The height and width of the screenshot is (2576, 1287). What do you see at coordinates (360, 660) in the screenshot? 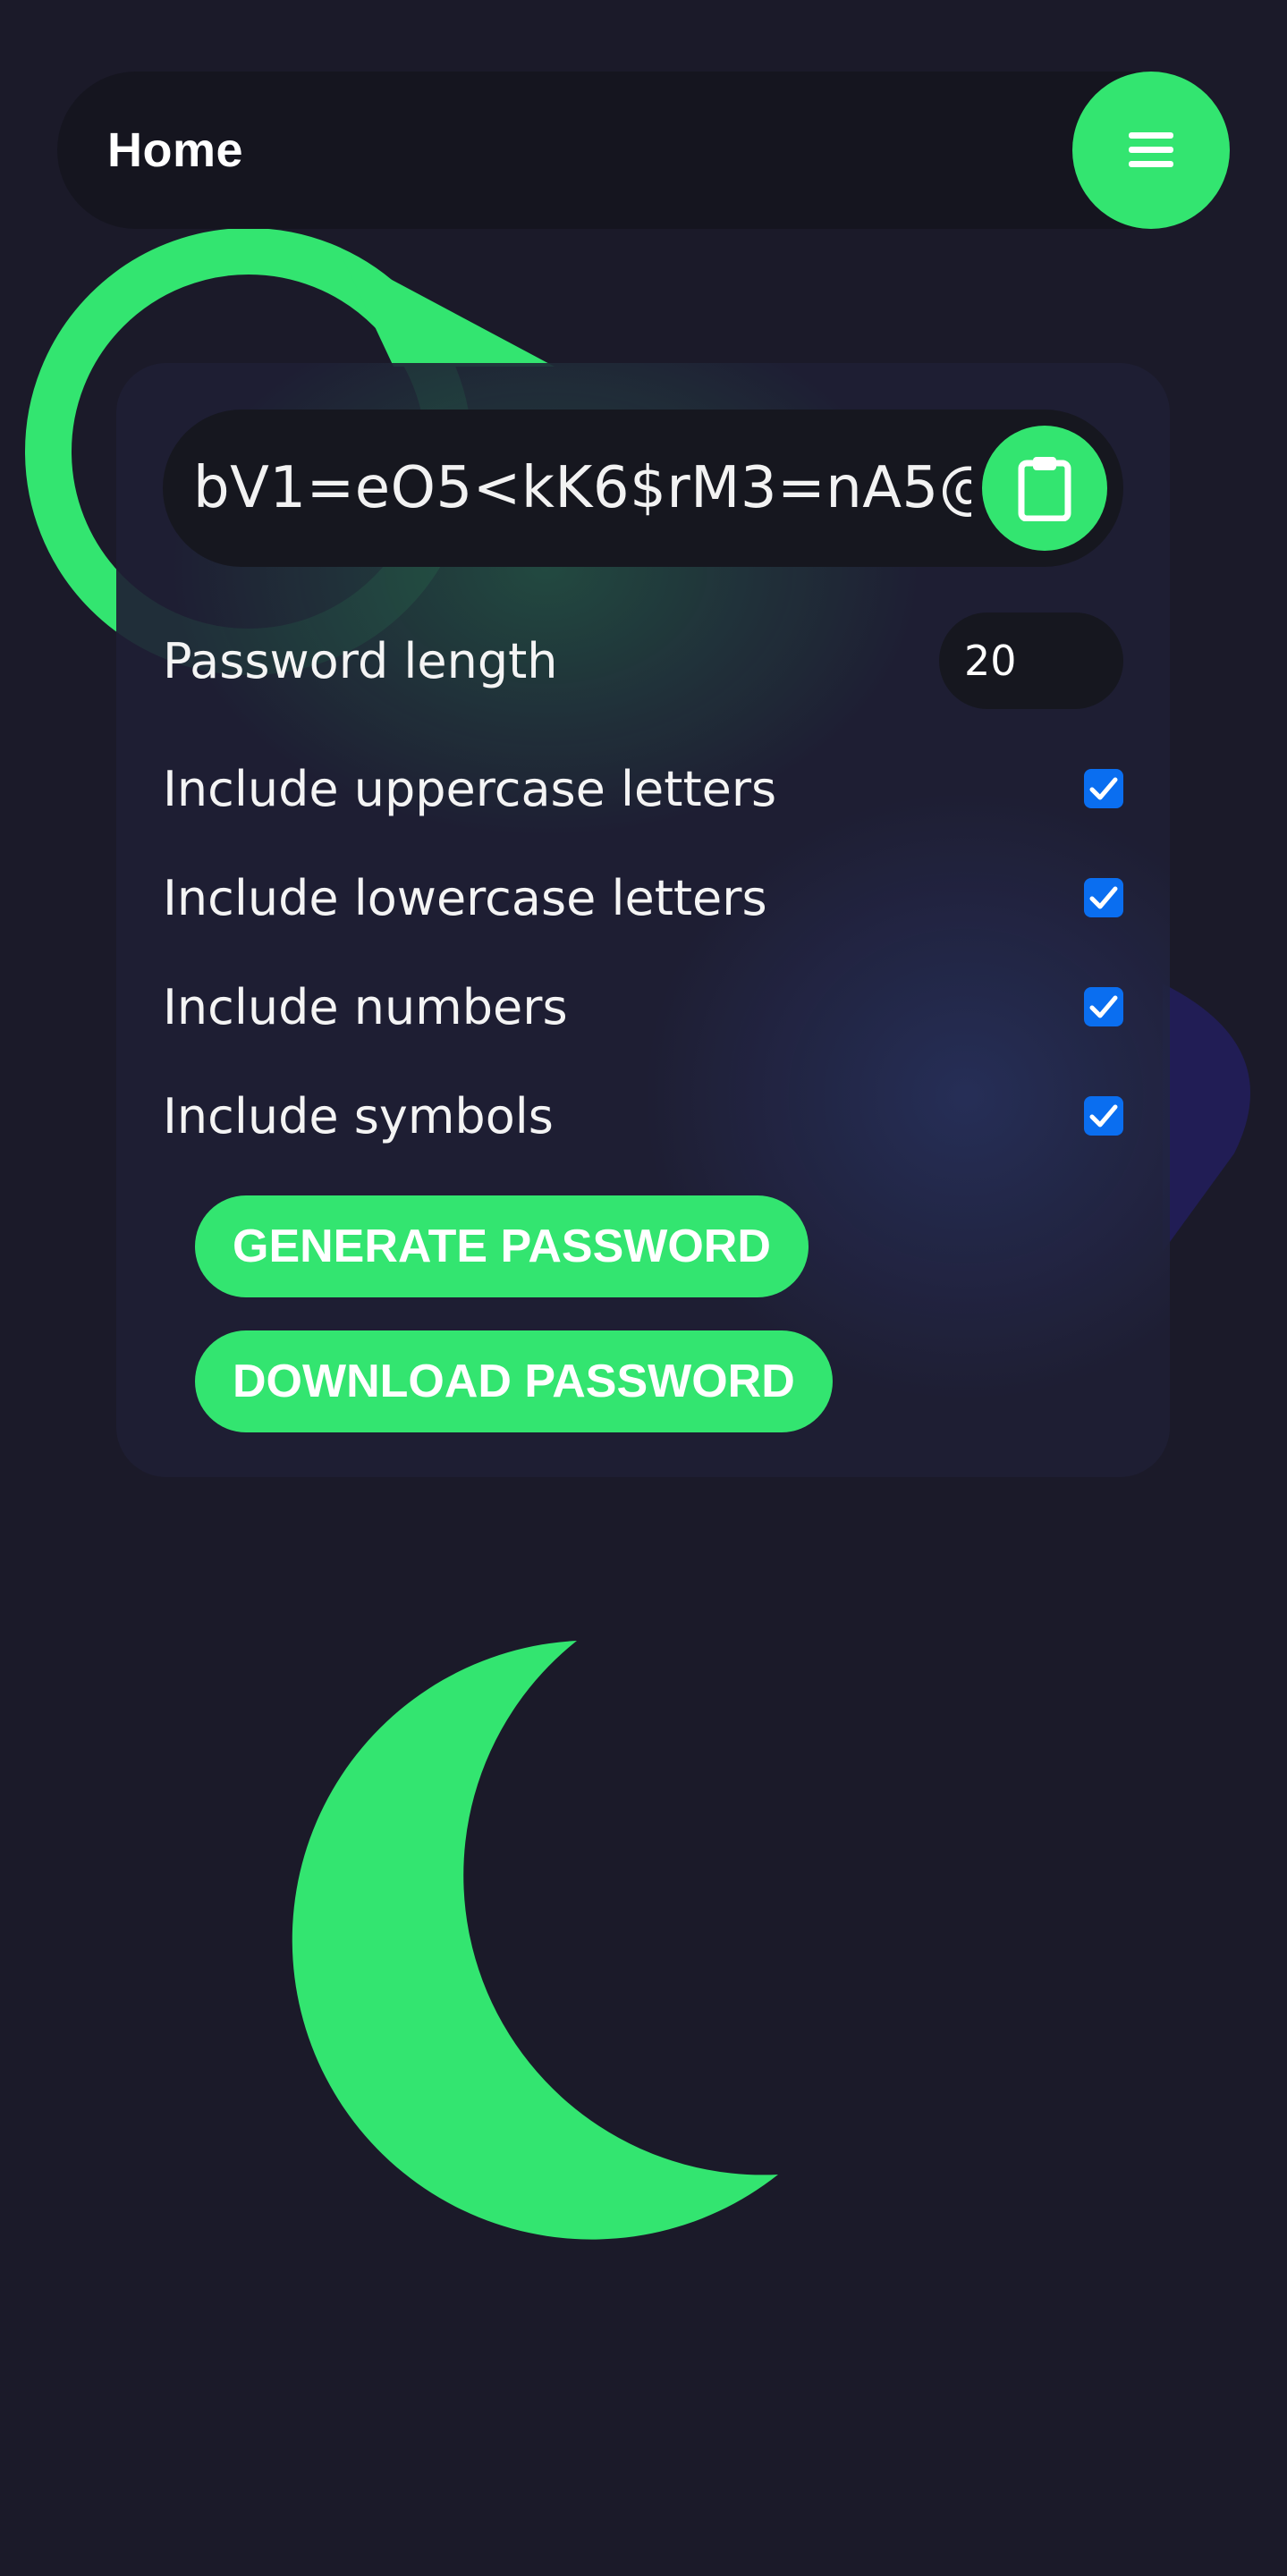
I see `length-label: Password length` at bounding box center [360, 660].